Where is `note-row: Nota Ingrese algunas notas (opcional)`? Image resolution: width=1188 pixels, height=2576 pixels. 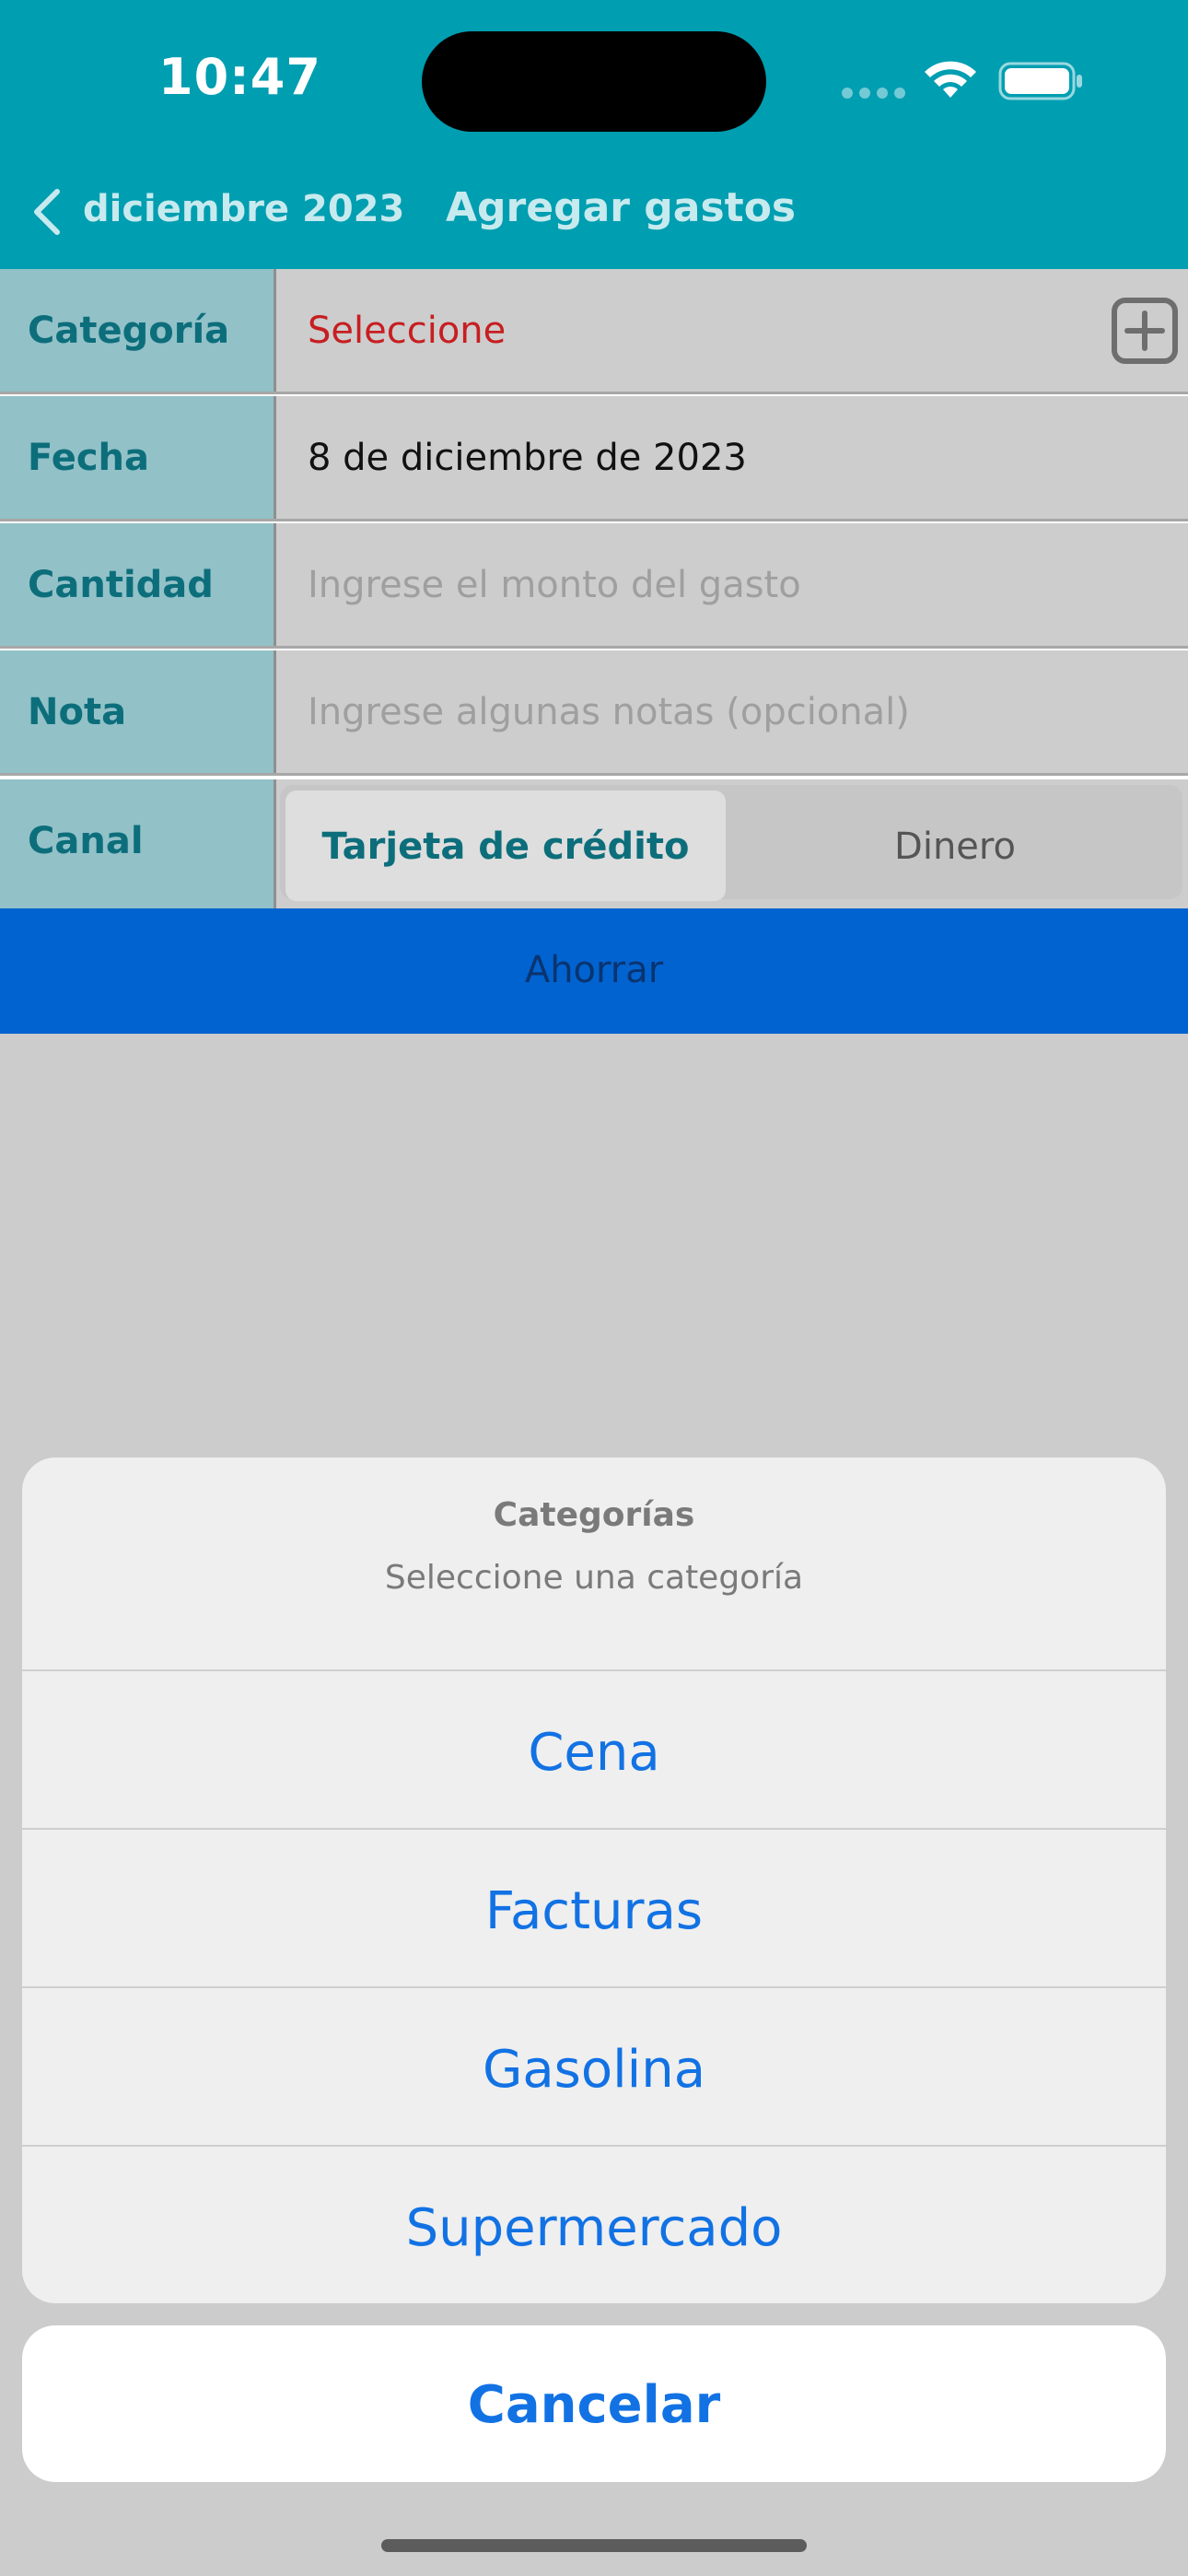 note-row: Nota Ingrese algunas notas (opcional) is located at coordinates (594, 713).